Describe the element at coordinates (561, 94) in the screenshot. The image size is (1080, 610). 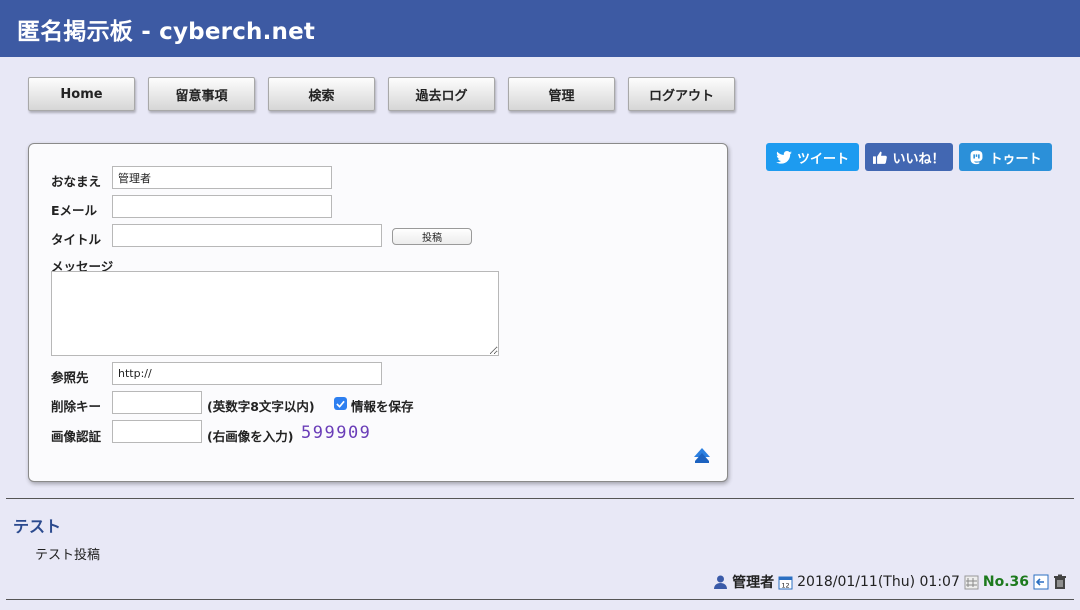
I see `nav-admin-button: 管理` at that location.